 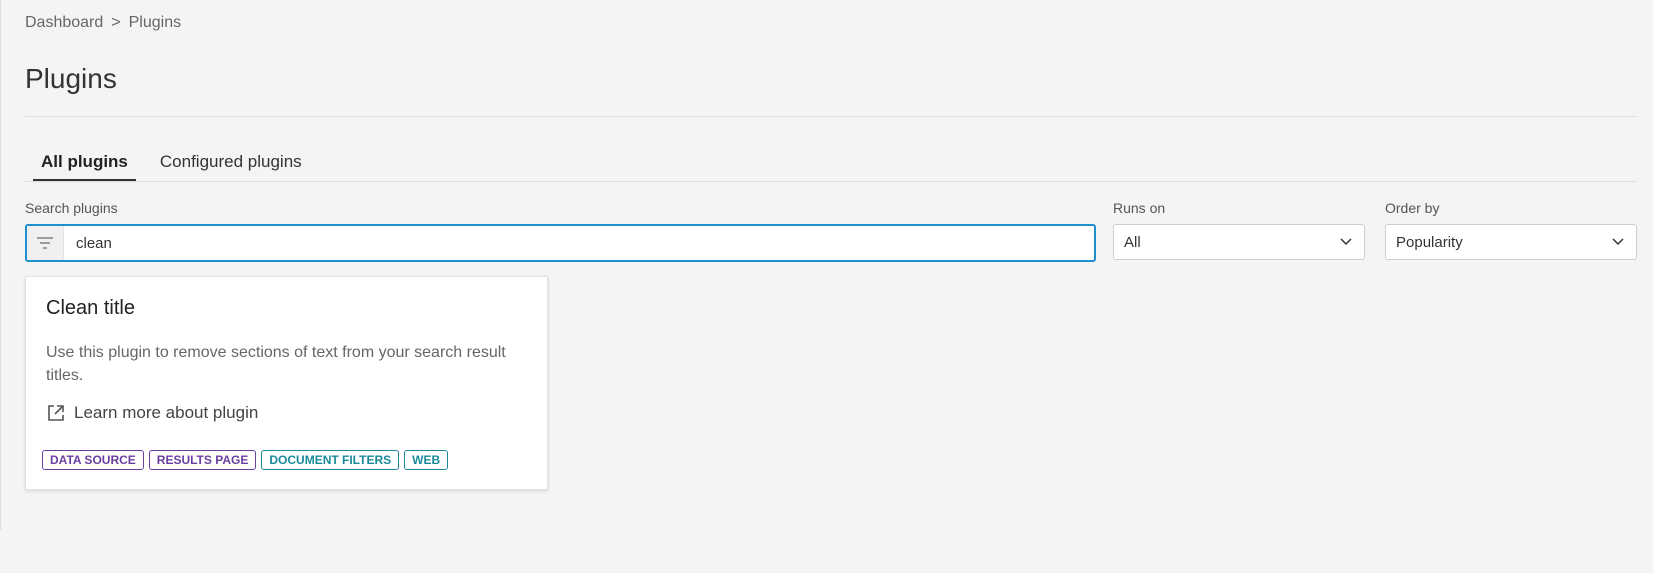 I want to click on tab-configured-plugins: Configured plugins, so click(x=231, y=161).